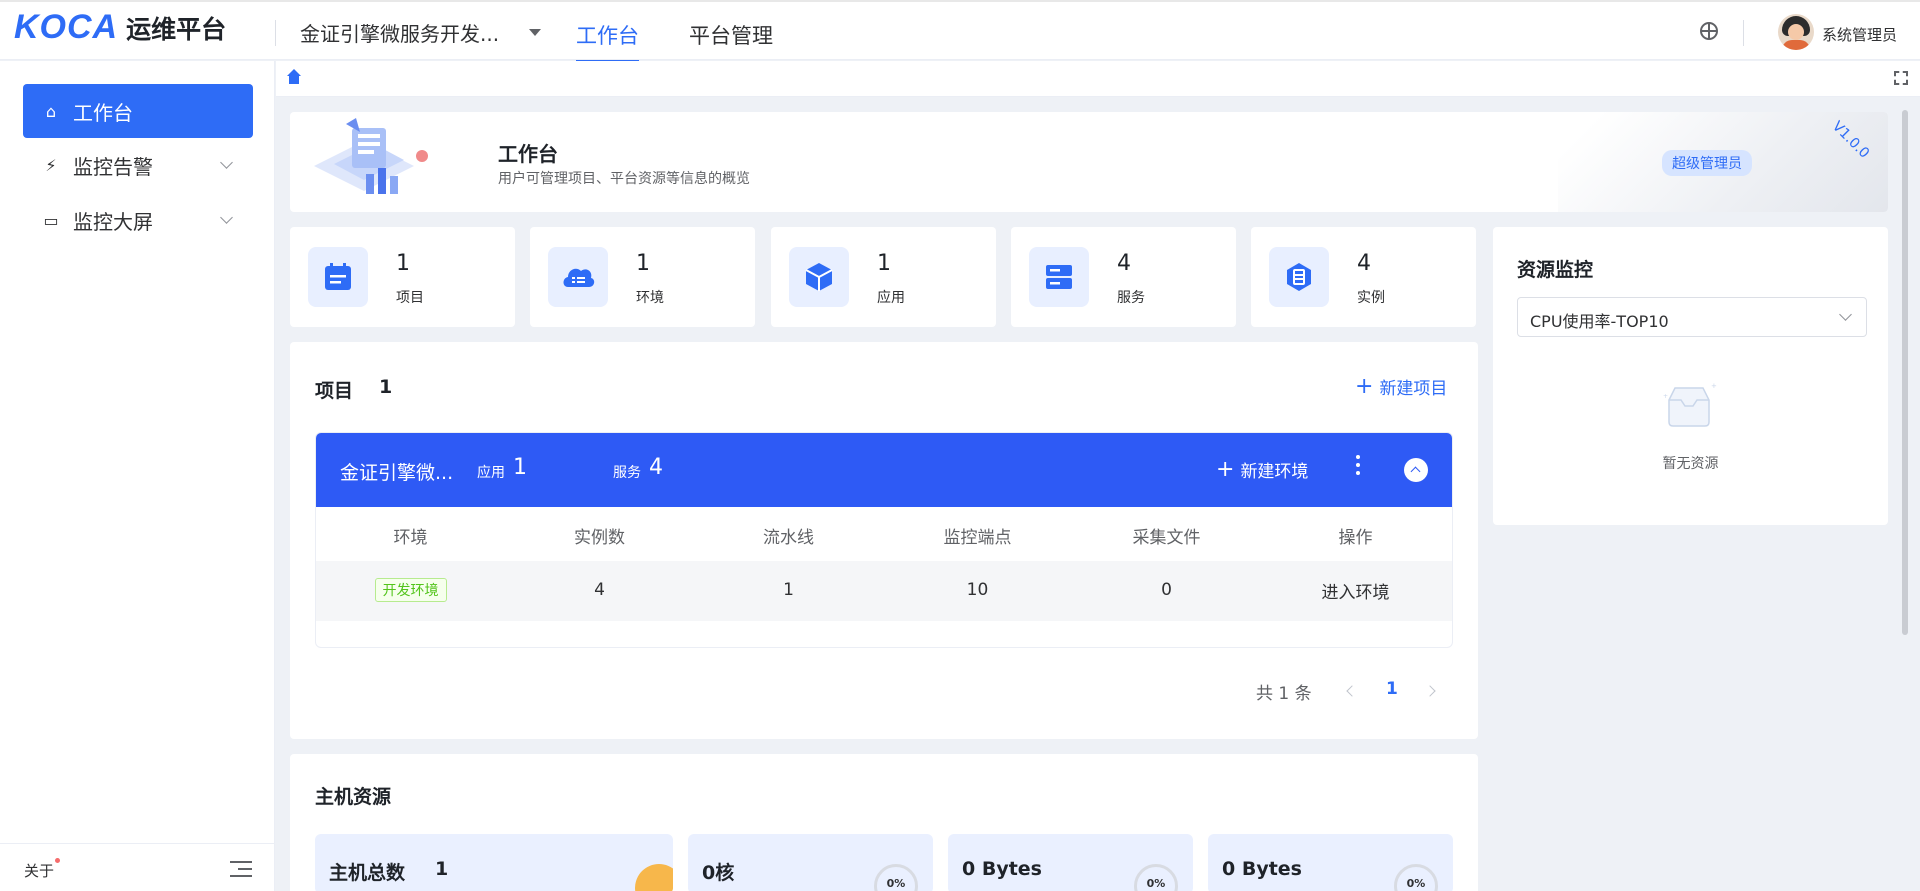 This screenshot has width=1920, height=891. I want to click on new-project-label: 新建项目, so click(1413, 389).